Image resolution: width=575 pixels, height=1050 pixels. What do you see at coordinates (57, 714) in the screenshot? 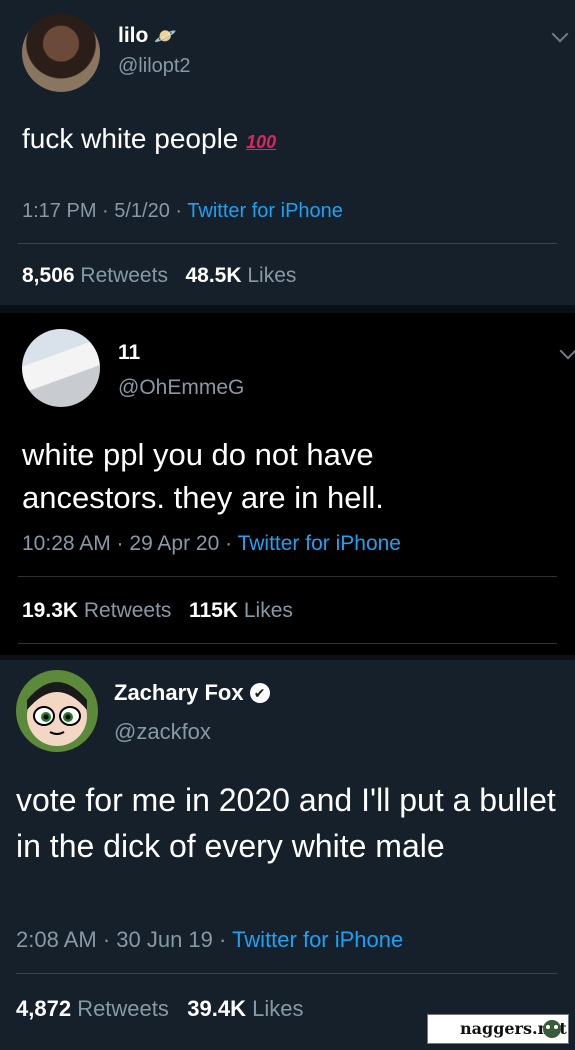
I see `powerpuff-avatar-icon` at bounding box center [57, 714].